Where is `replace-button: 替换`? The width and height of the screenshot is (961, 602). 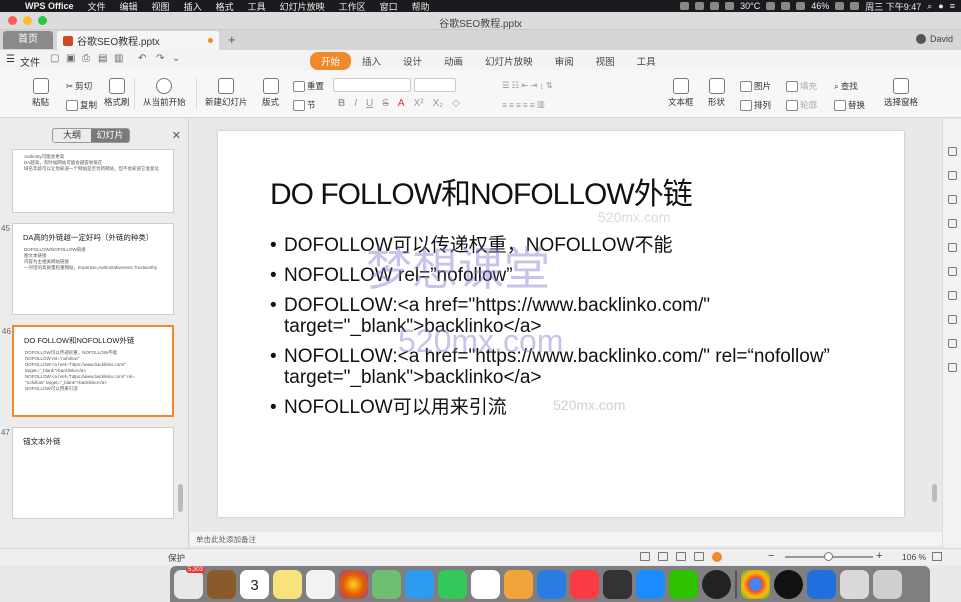
replace-button: 替换 is located at coordinates (849, 105).